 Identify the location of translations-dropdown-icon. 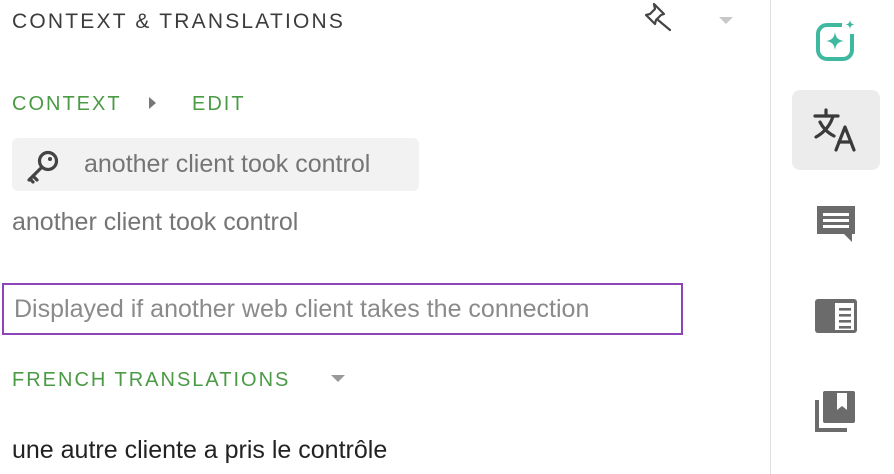
(338, 379).